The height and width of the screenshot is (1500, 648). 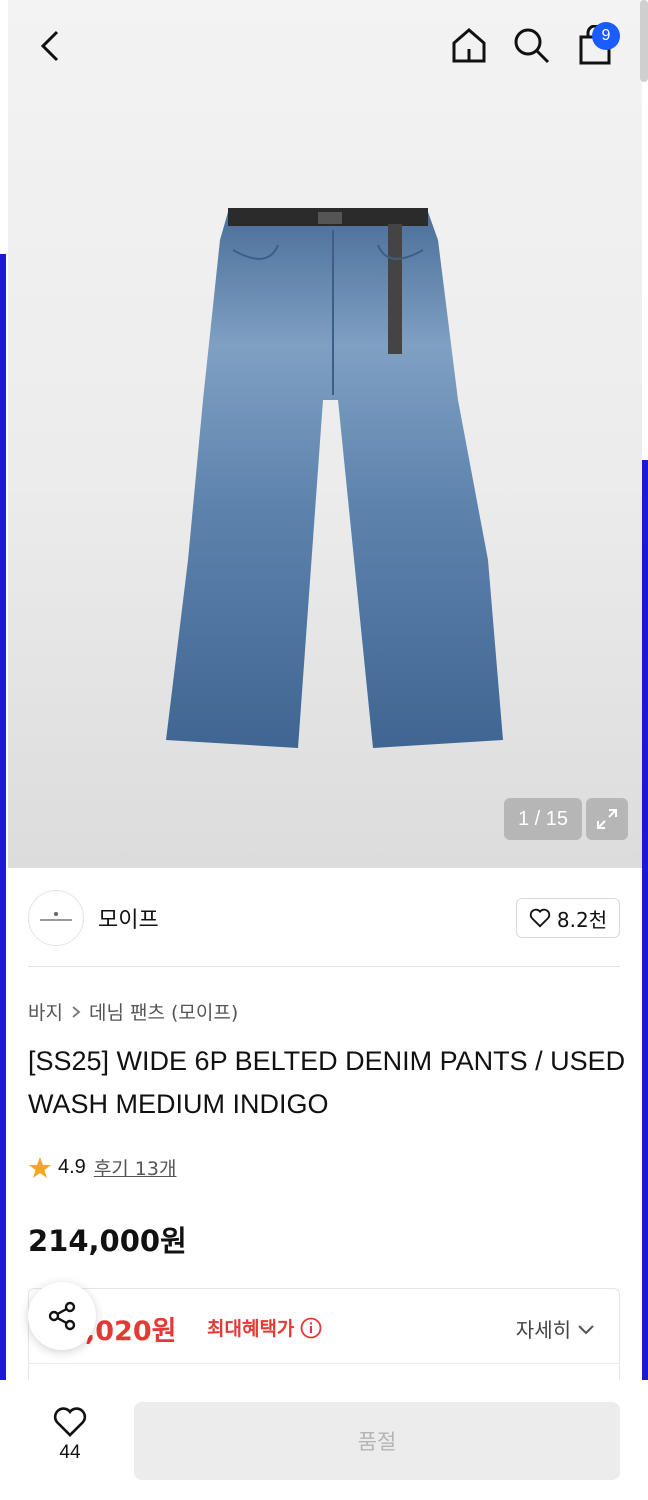 I want to click on brand-like-button: 8.2천, so click(x=568, y=918).